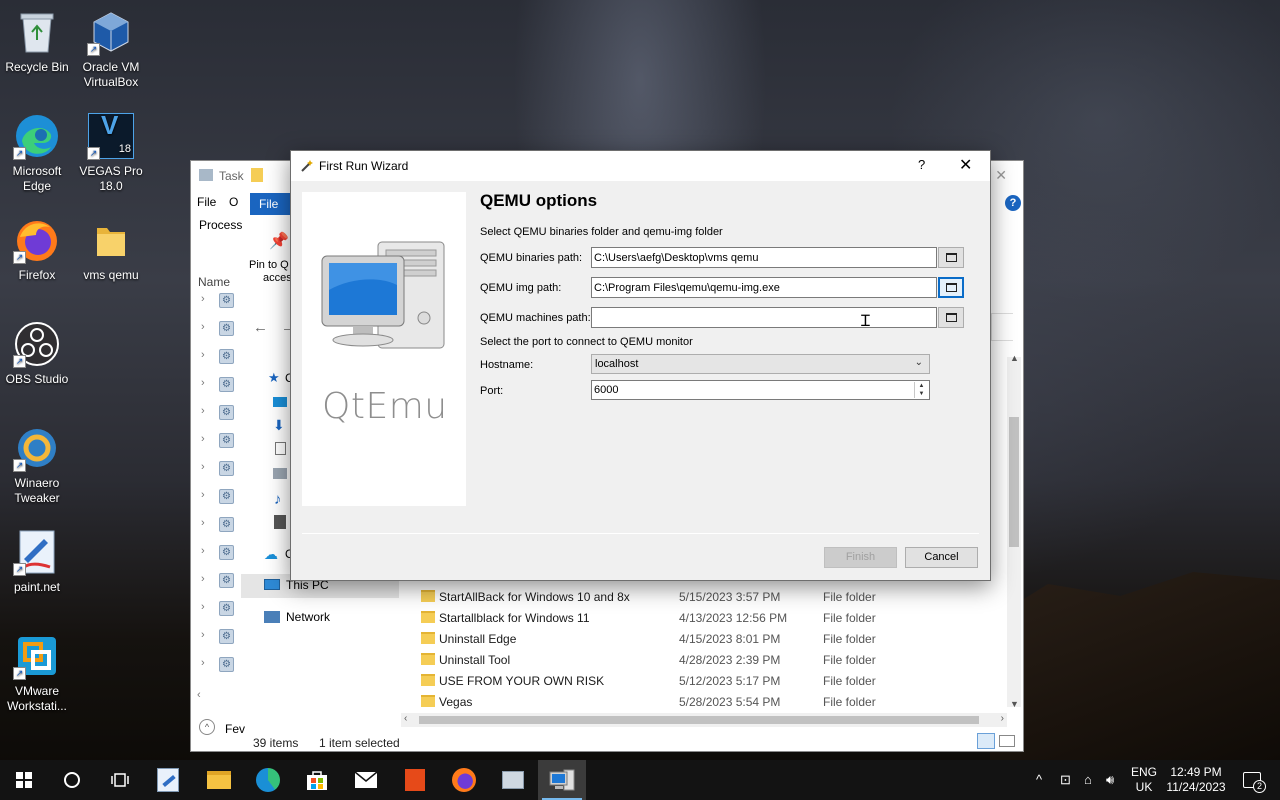 This screenshot has height=800, width=1280. I want to click on desktop-icon-obs: ↗ OBS Studio, so click(37, 353).